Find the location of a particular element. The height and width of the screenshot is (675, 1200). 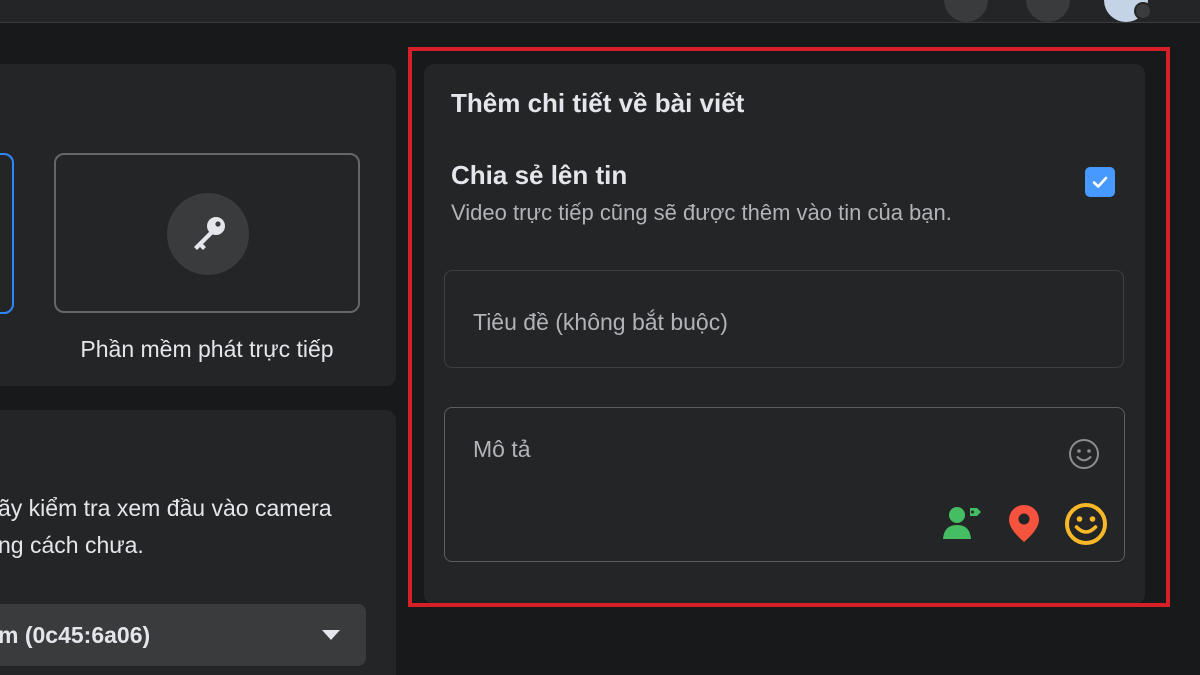

streaming-software-label: Phần mềm phát trực tiếp is located at coordinates (207, 349).